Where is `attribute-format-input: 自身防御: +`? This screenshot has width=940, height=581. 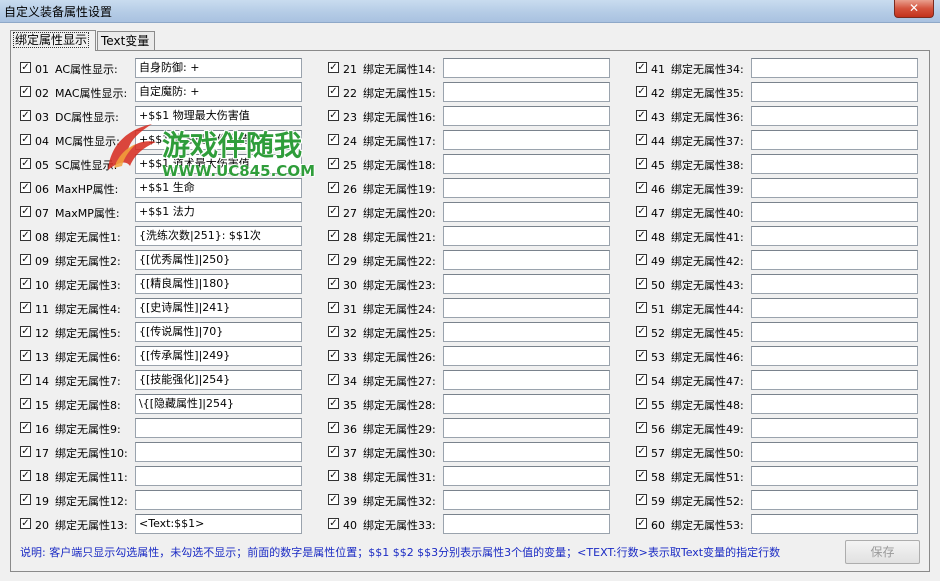
attribute-format-input: 自身防御: + is located at coordinates (218, 68).